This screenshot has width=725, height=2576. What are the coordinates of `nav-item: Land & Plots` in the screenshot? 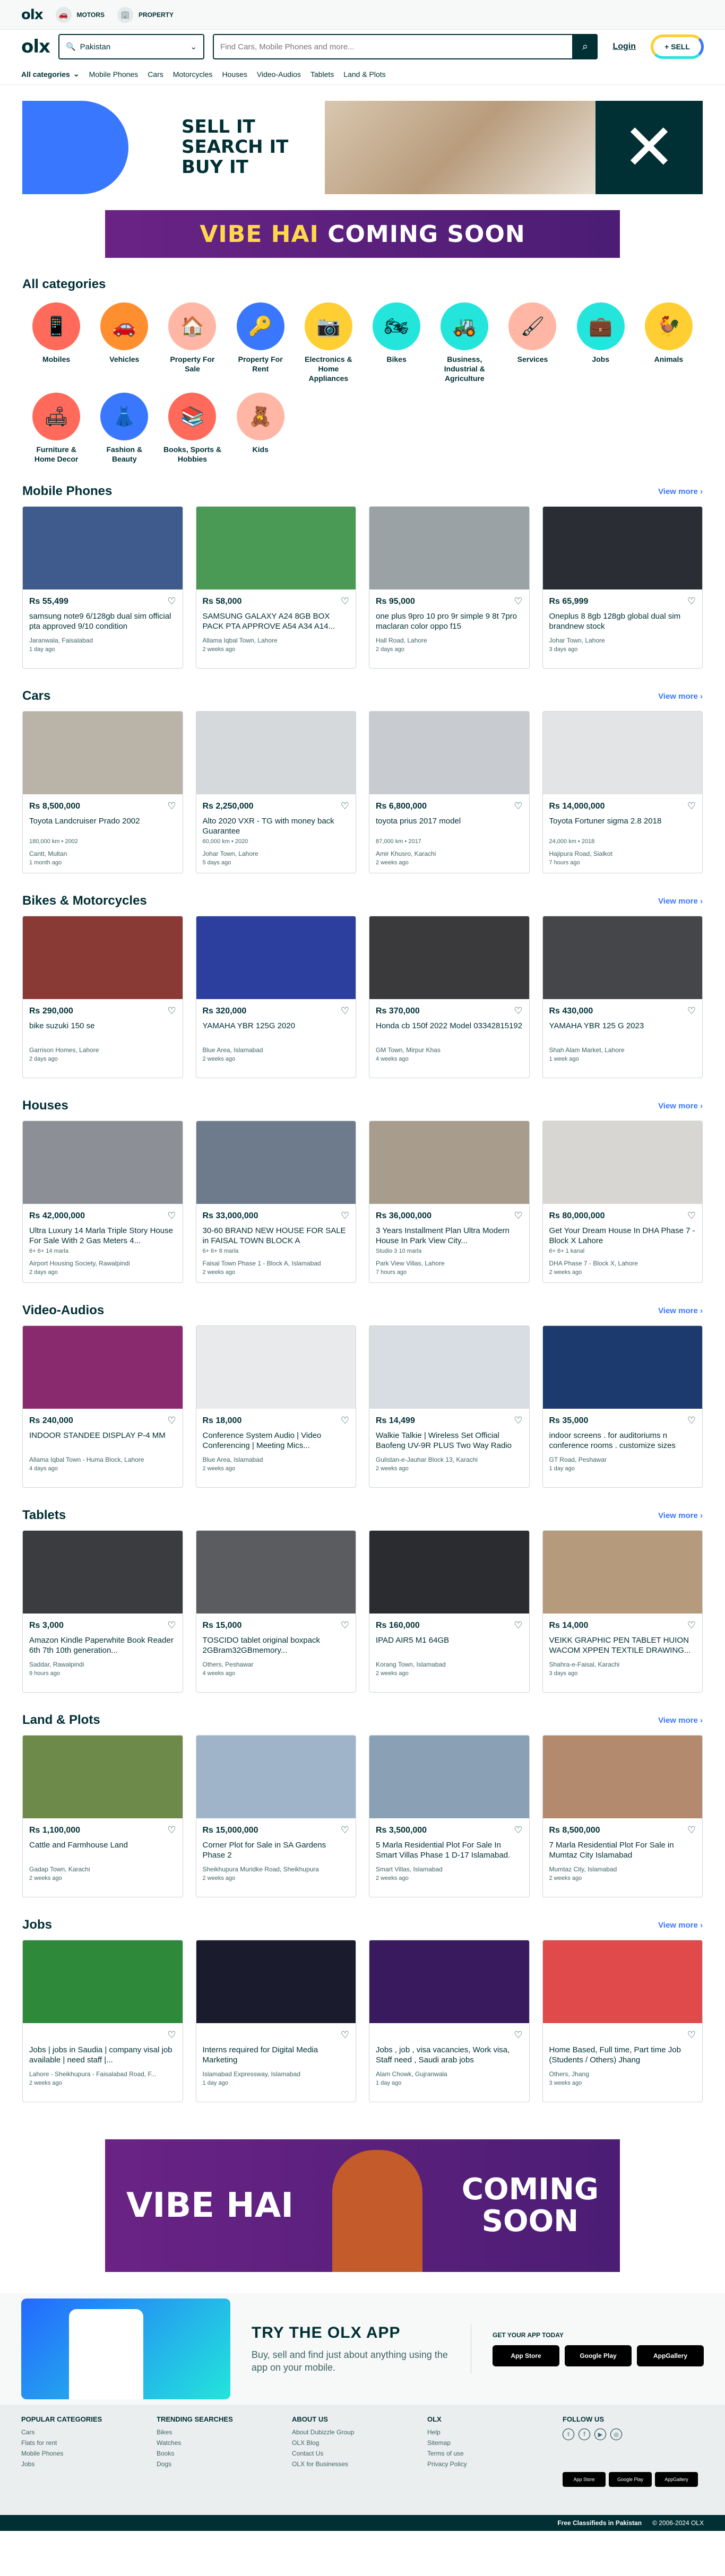 It's located at (364, 74).